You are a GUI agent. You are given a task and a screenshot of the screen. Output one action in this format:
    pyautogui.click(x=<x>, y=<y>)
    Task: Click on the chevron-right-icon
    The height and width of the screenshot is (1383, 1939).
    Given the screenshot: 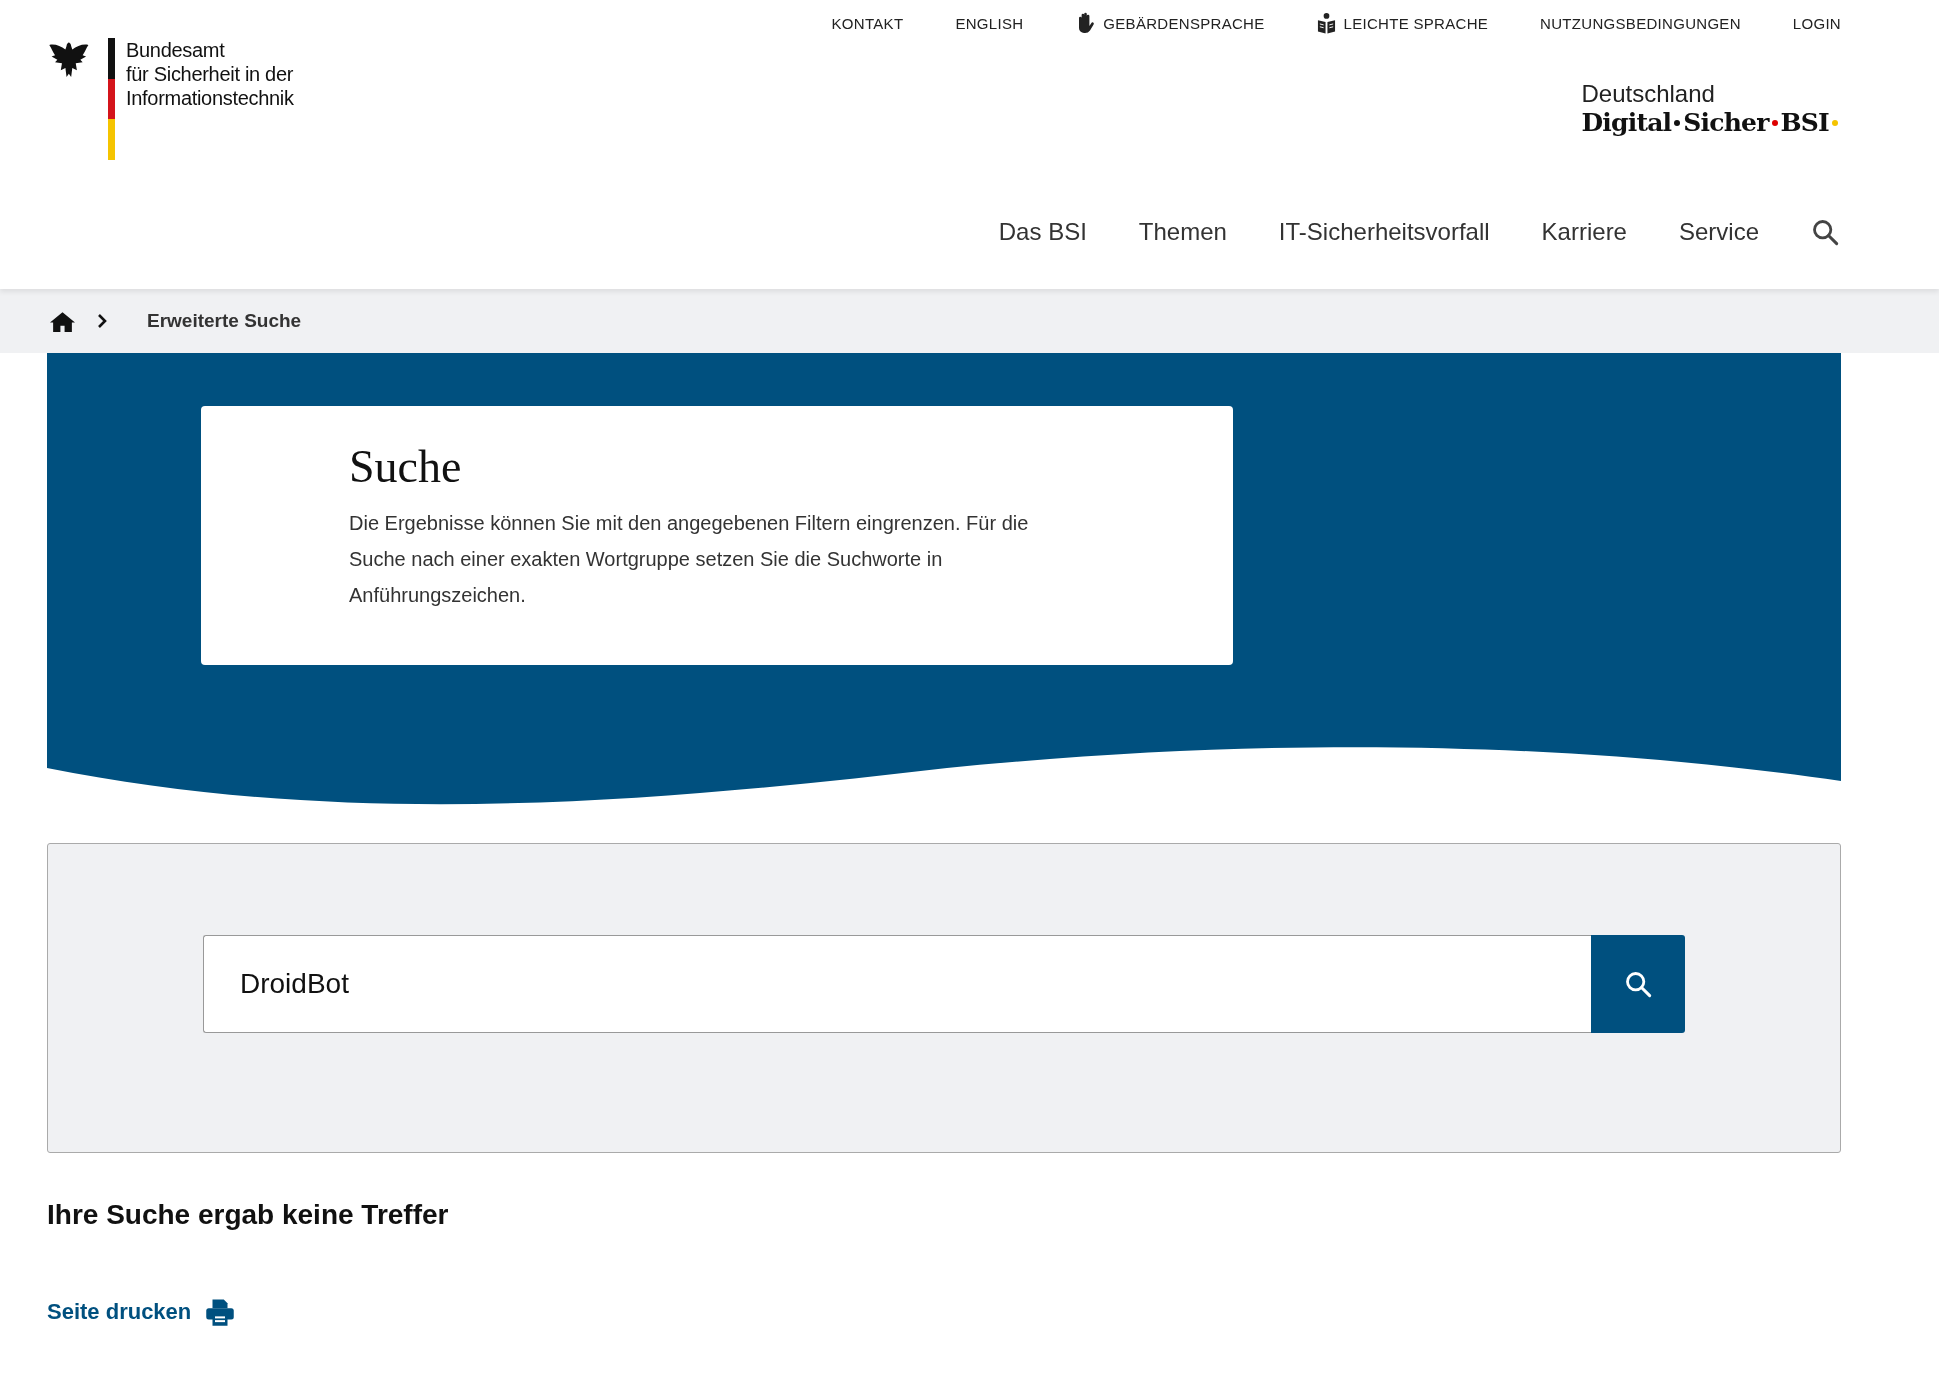 What is the action you would take?
    pyautogui.click(x=102, y=321)
    